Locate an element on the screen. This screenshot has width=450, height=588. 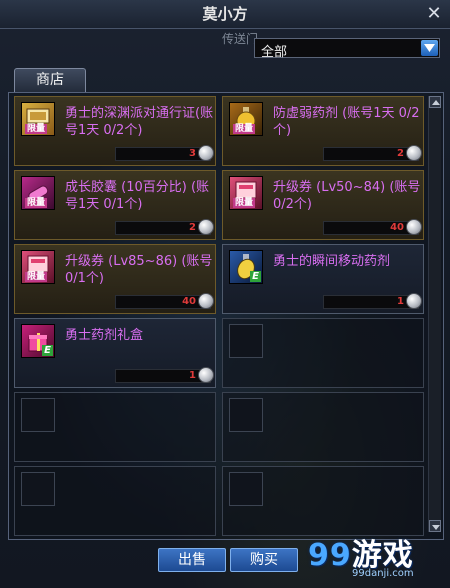
npc-label: 传送门 is located at coordinates (240, 39).